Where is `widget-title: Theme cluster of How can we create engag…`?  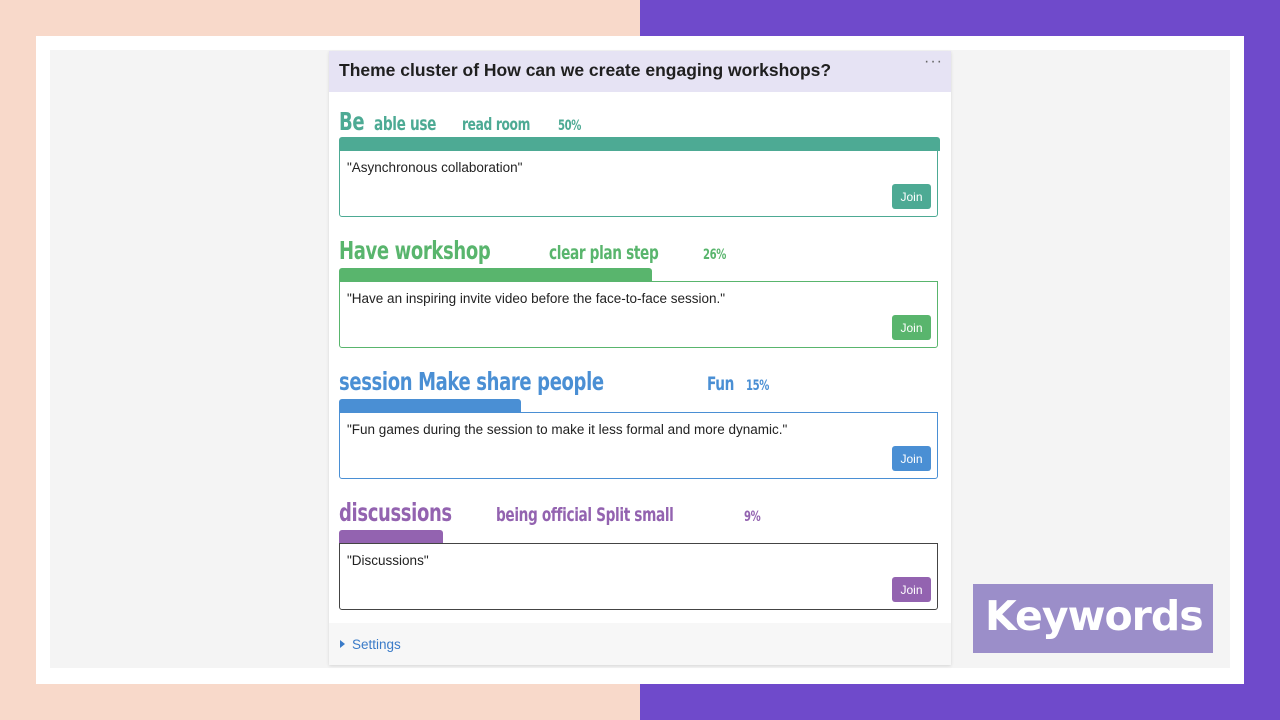 widget-title: Theme cluster of How can we create engag… is located at coordinates (585, 70).